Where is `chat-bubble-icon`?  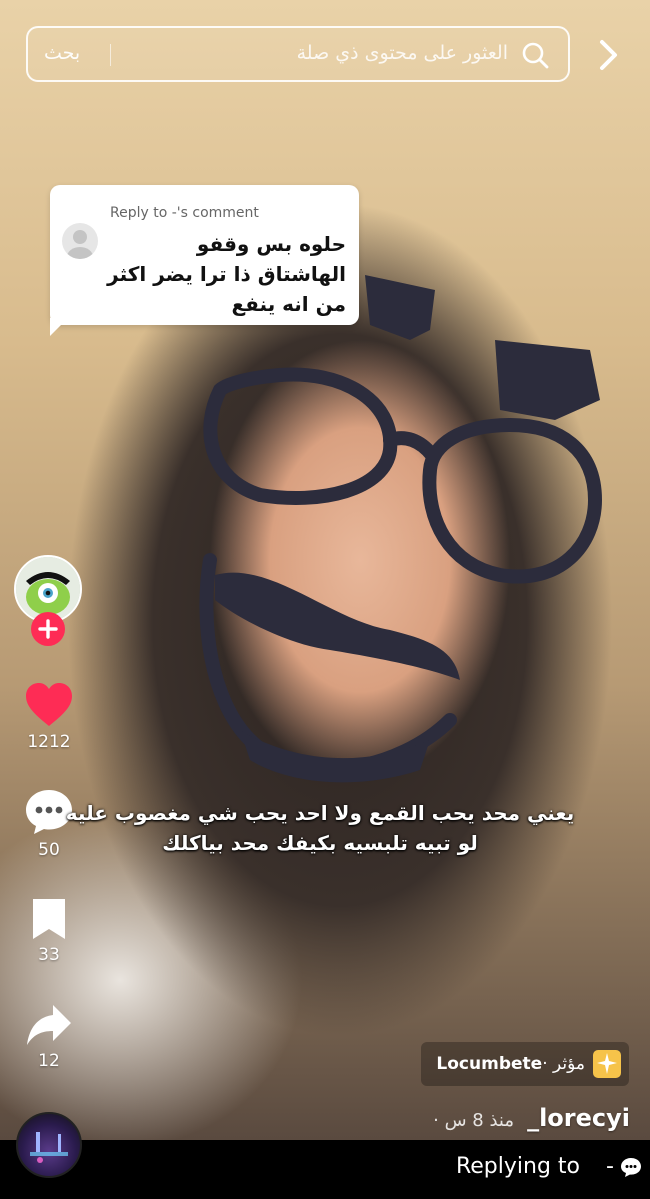
chat-bubble-icon is located at coordinates (631, 1167).